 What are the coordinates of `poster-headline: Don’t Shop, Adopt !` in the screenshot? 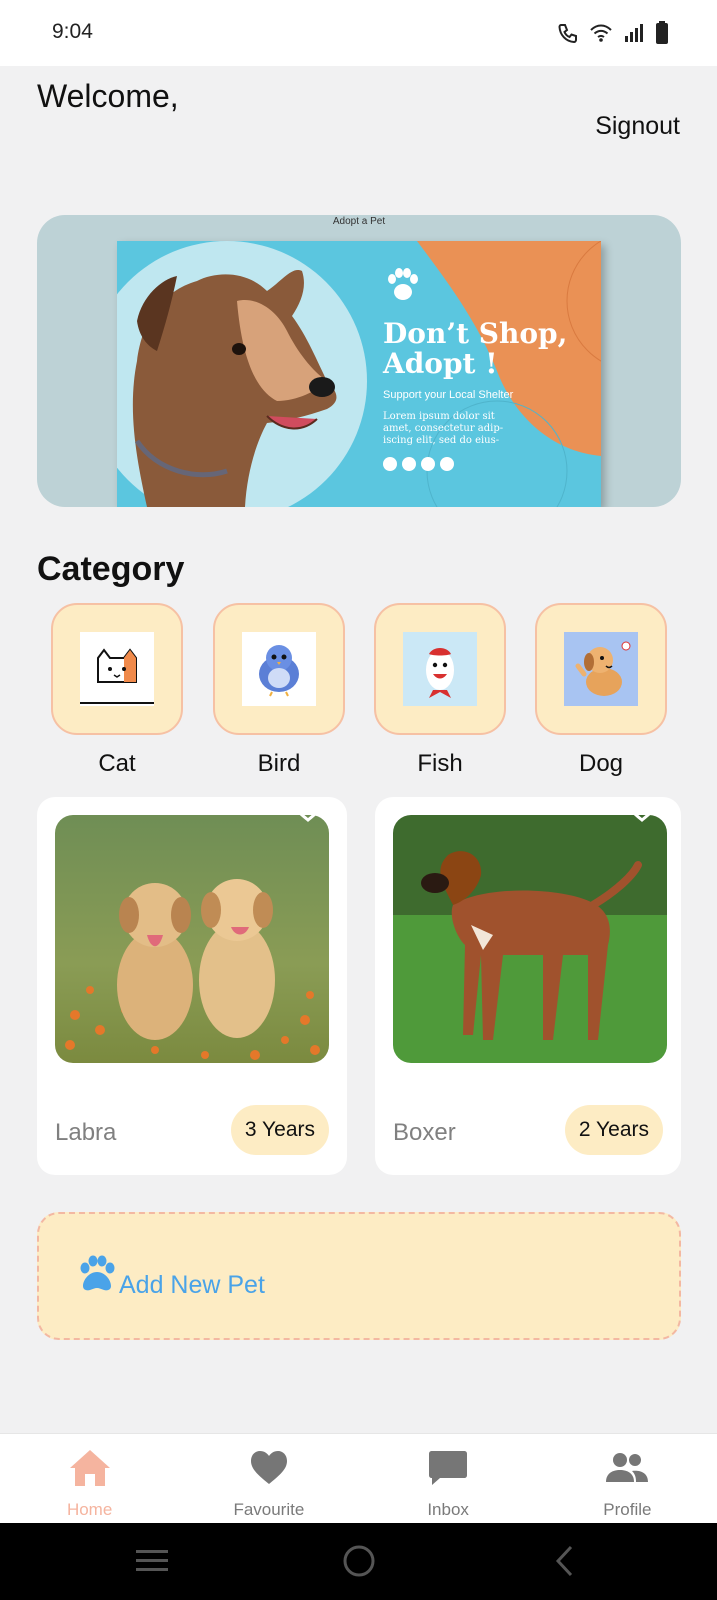 It's located at (475, 348).